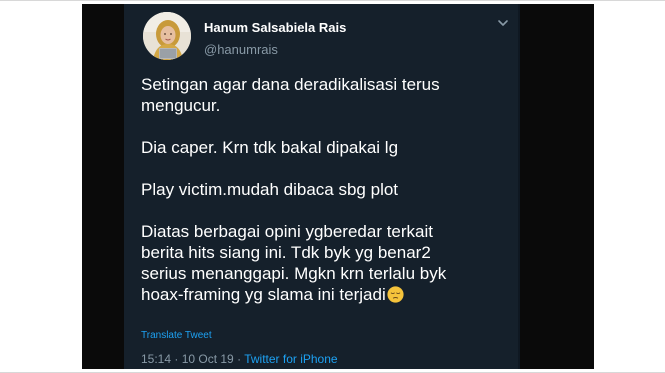 The width and height of the screenshot is (665, 373). I want to click on tweet-paragraph: Play victim.mudah dibaca sbg plot, so click(321, 189).